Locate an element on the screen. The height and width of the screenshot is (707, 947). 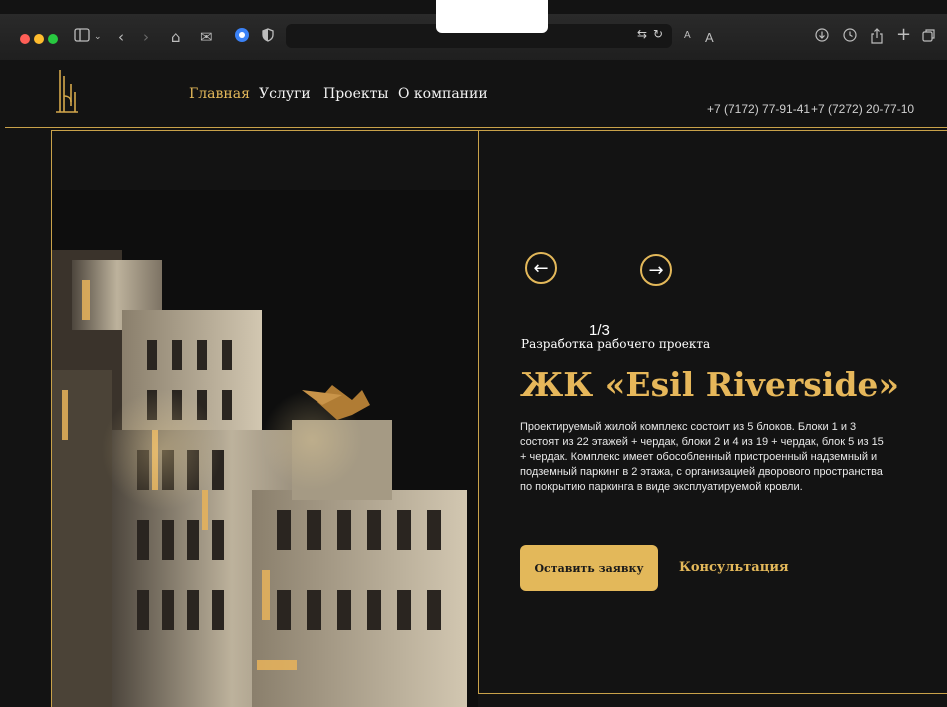
frame-divider-line is located at coordinates (478, 412).